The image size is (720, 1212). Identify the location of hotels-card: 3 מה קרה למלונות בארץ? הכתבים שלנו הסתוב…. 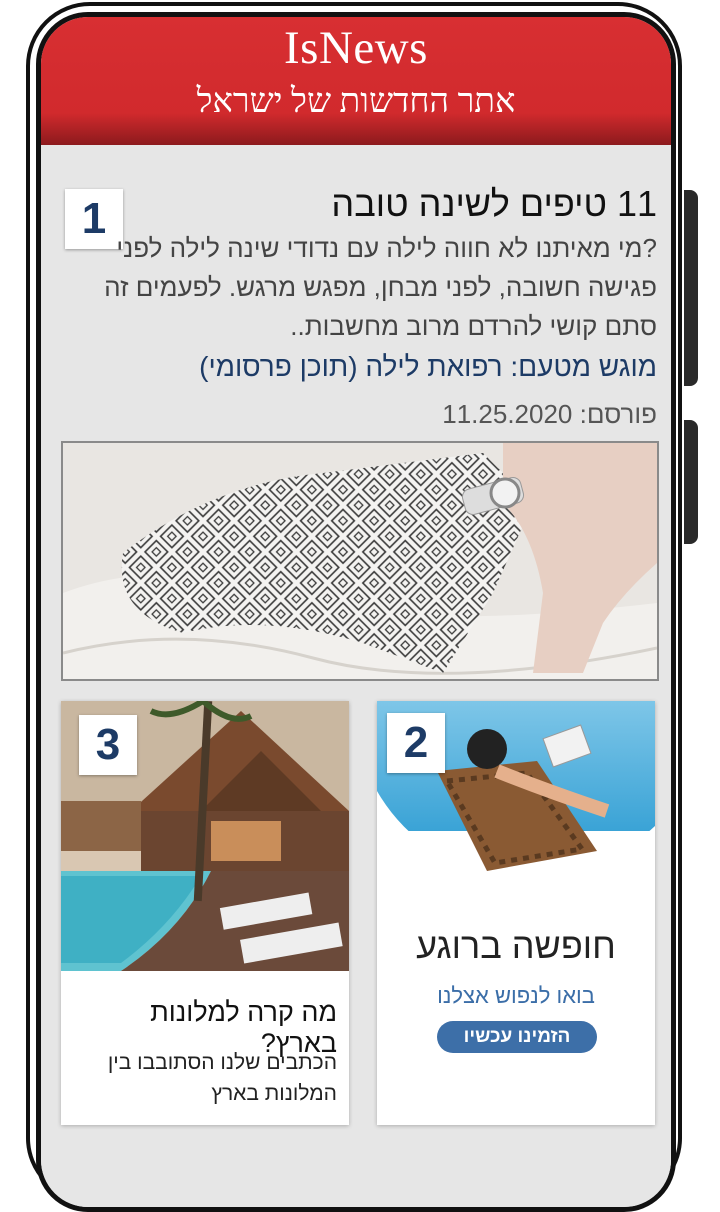
(205, 913).